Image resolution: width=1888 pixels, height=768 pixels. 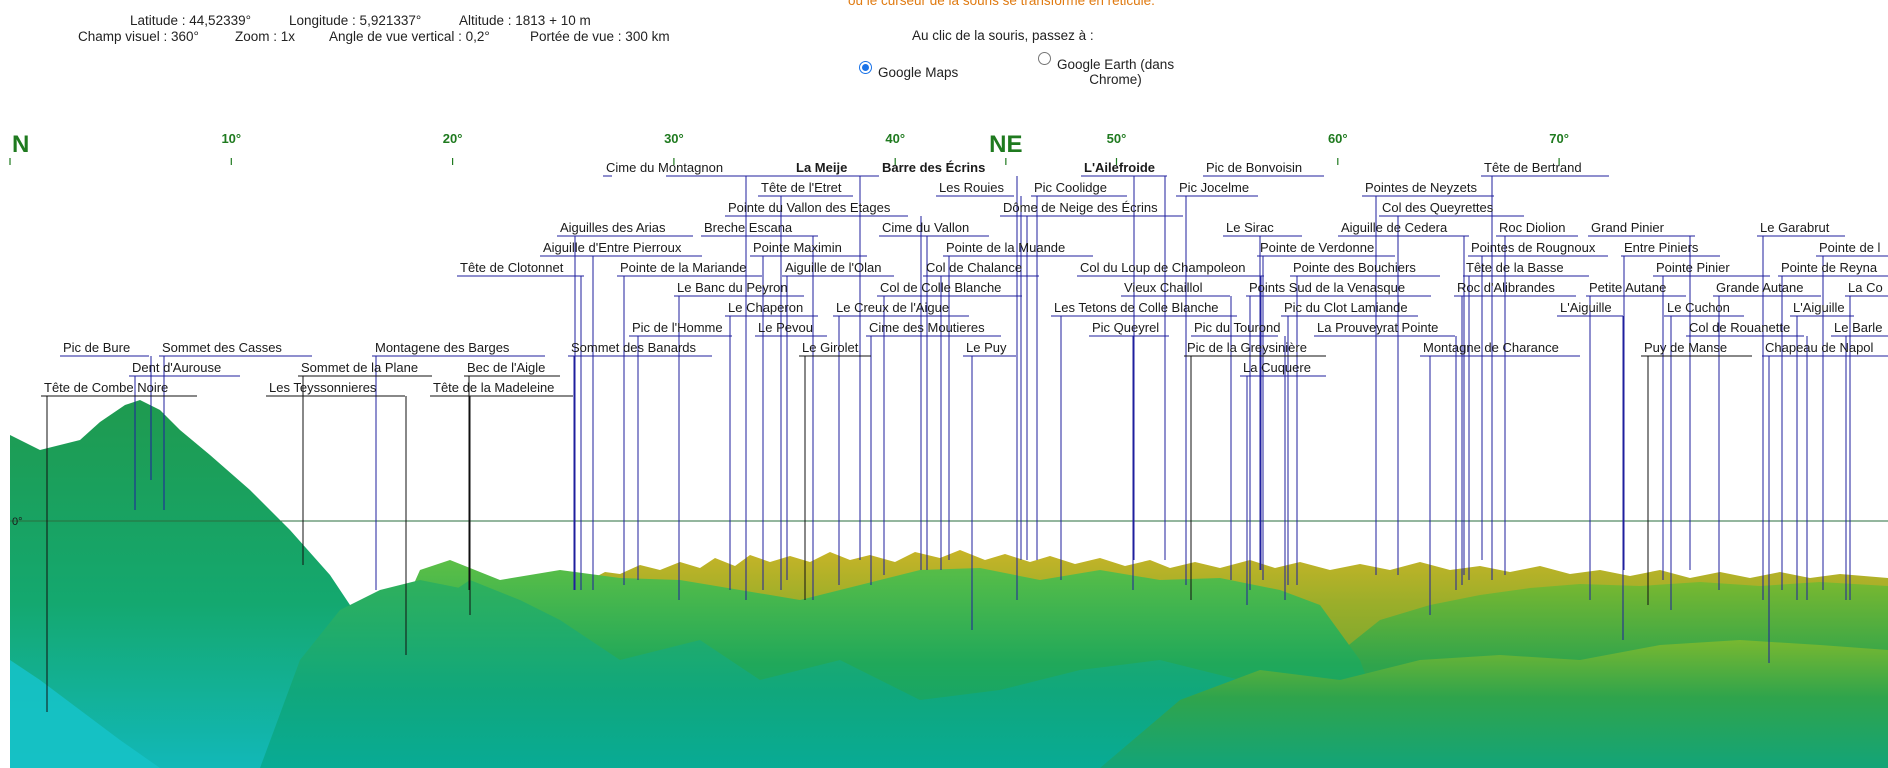 What do you see at coordinates (933, 452) in the screenshot?
I see `peak-label: Cime des Moutieres` at bounding box center [933, 452].